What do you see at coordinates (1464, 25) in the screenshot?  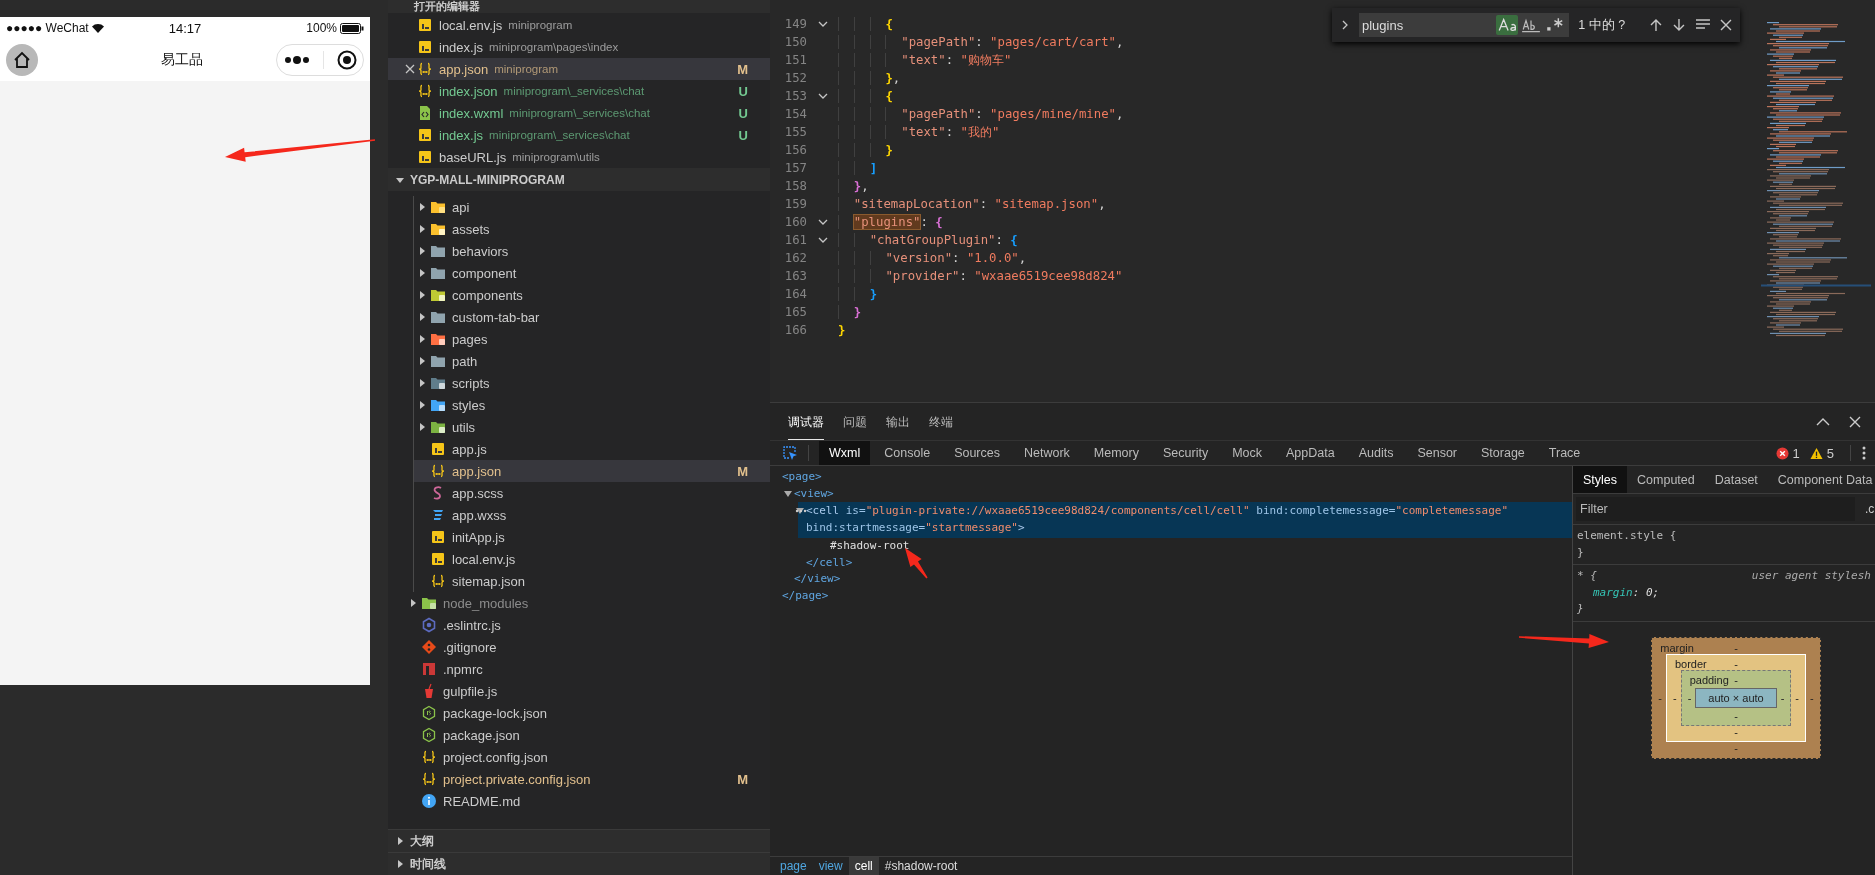 I see `find-field: plugins` at bounding box center [1464, 25].